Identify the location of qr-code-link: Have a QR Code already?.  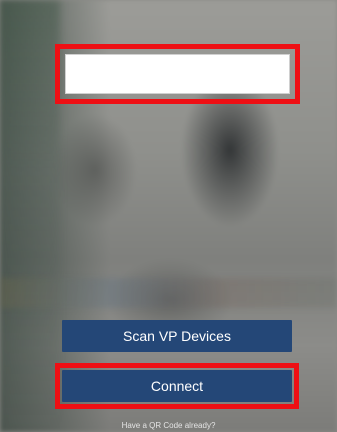
(168, 425).